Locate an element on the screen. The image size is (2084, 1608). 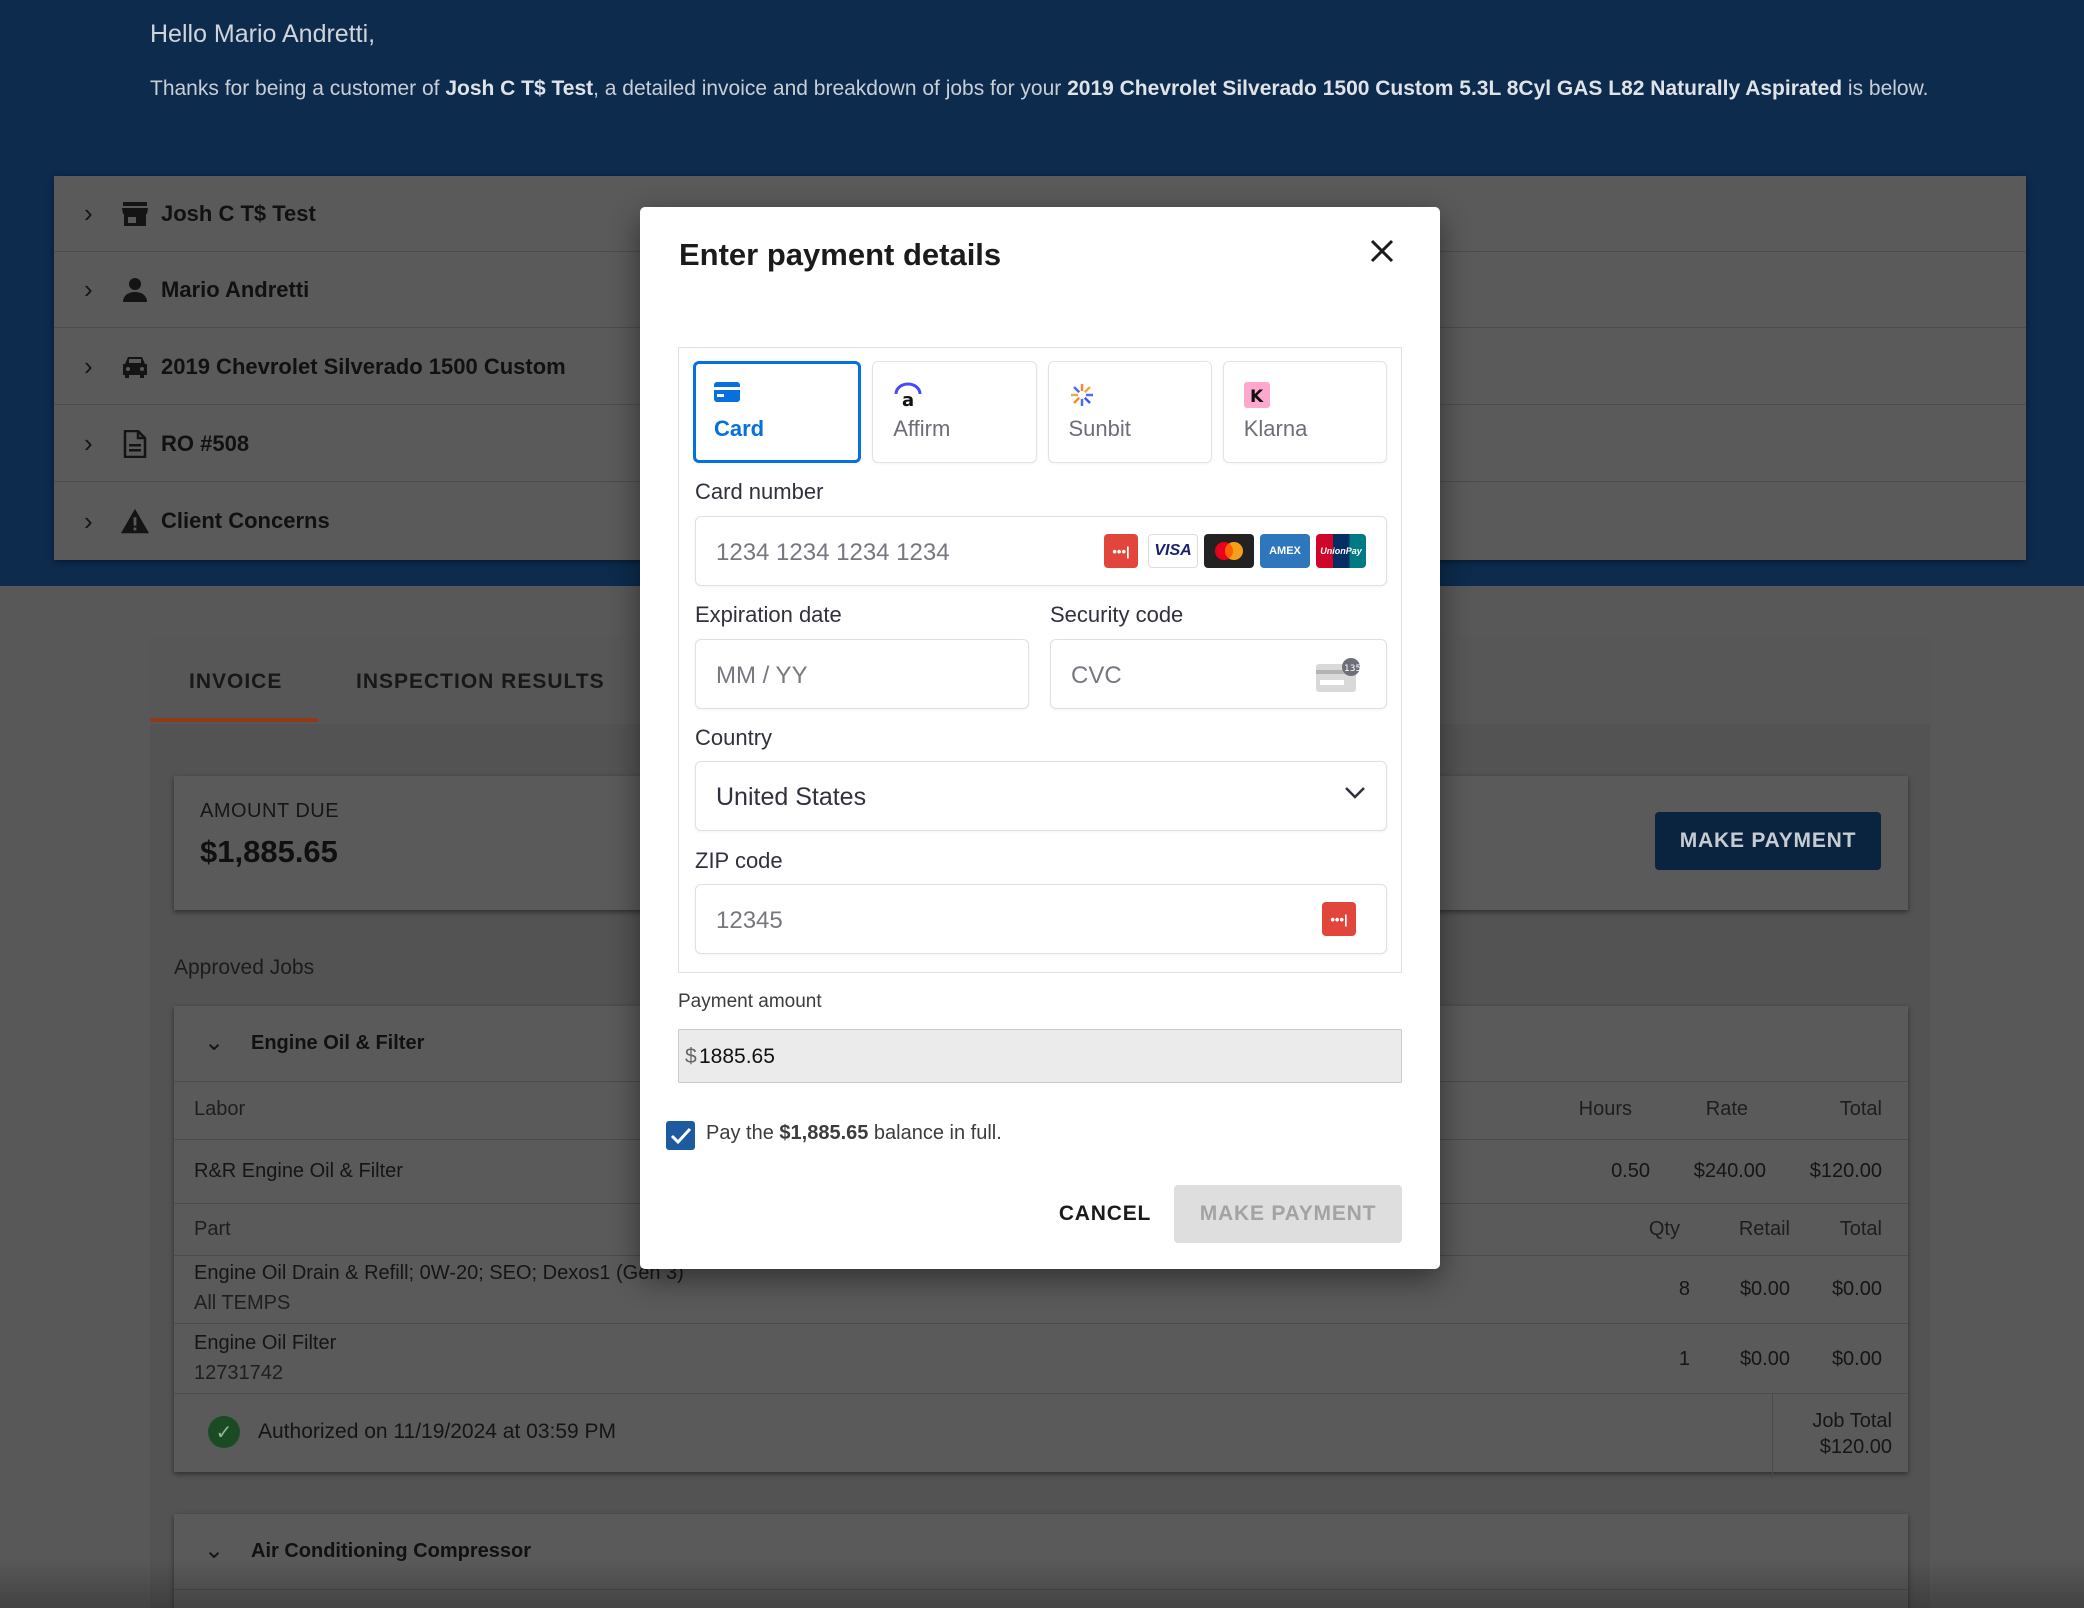
svg-text: K is located at coordinates (1257, 397).